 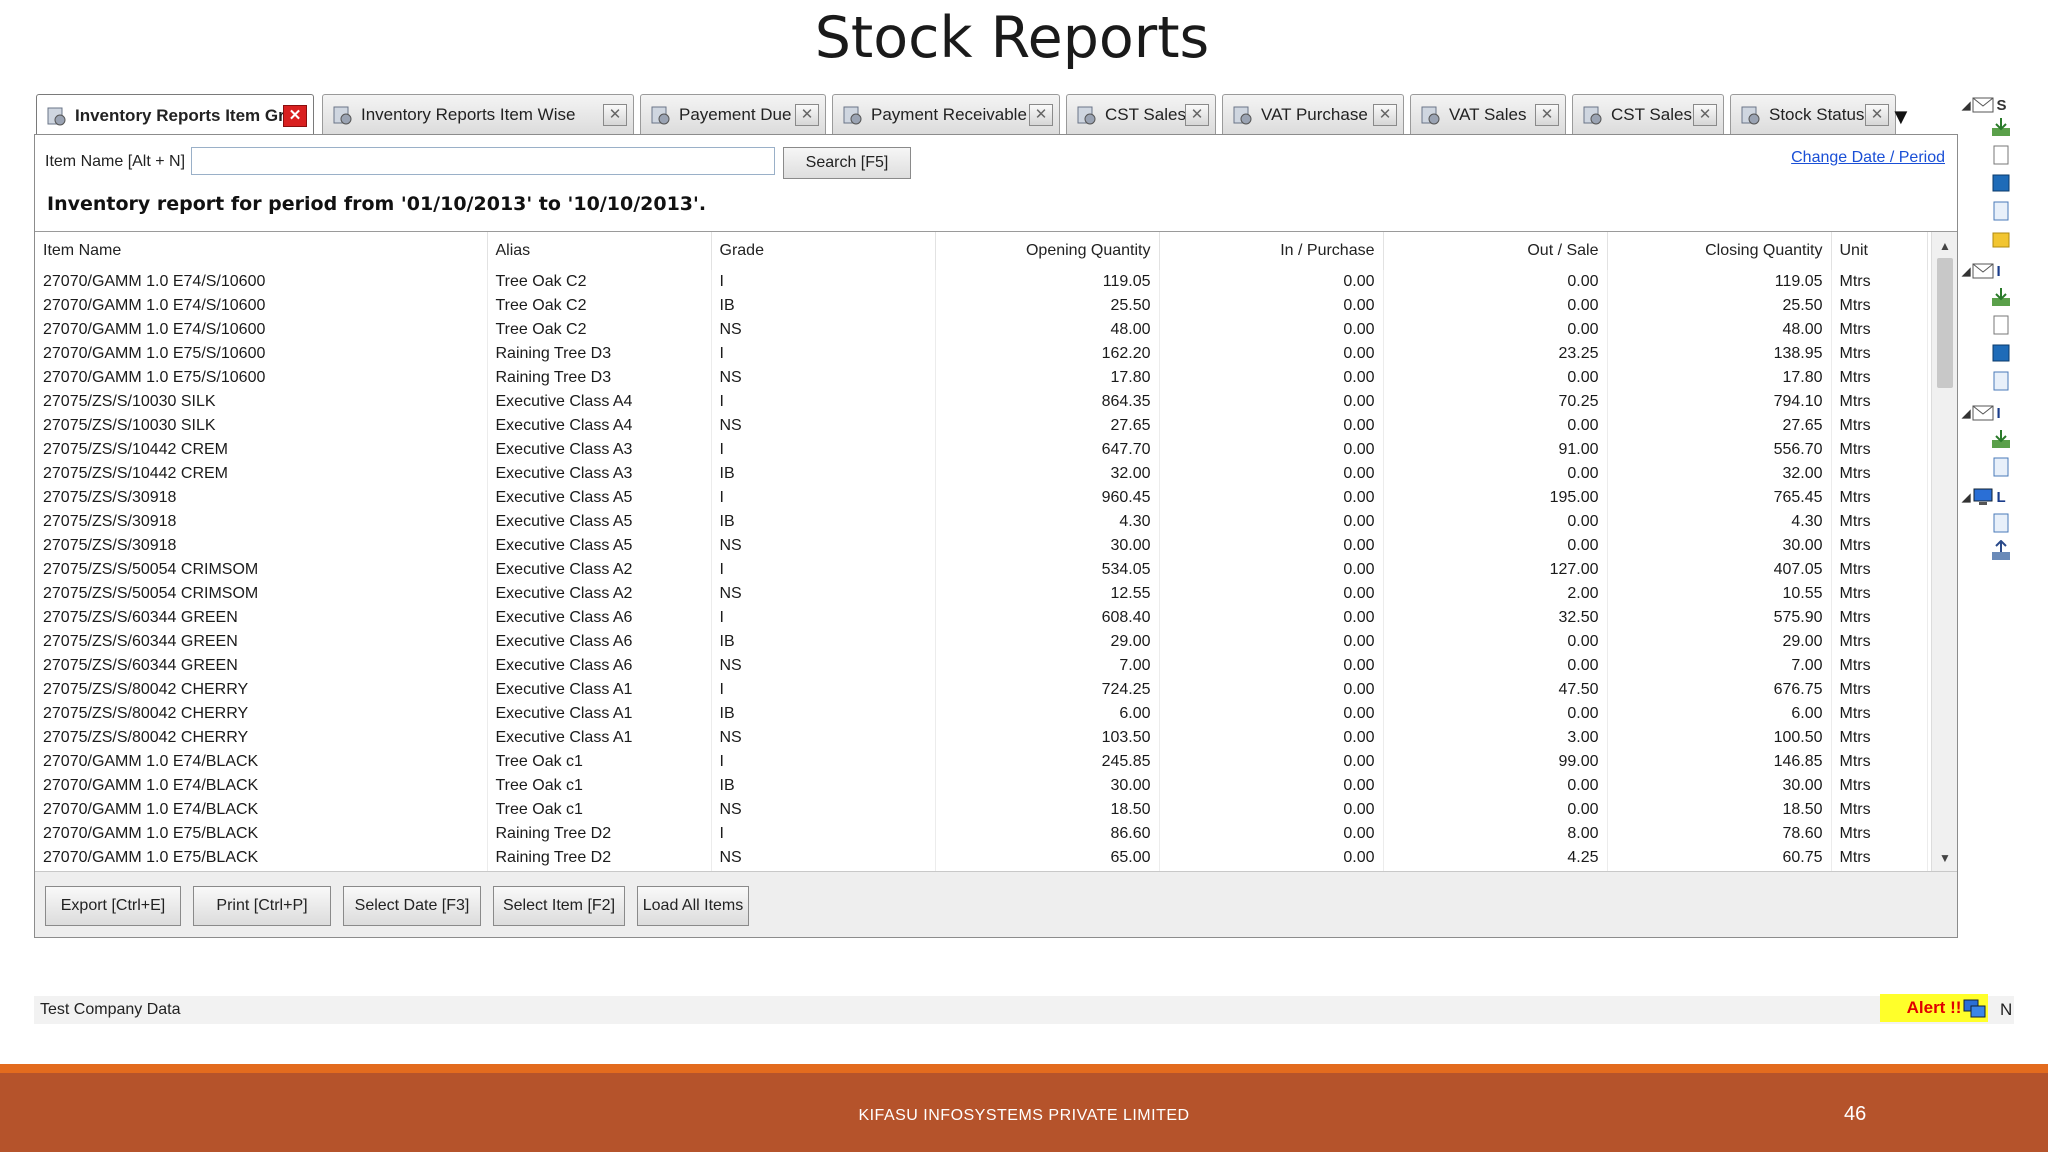 I want to click on tab-payment-receivable: Payment Receivable ✕, so click(x=946, y=114).